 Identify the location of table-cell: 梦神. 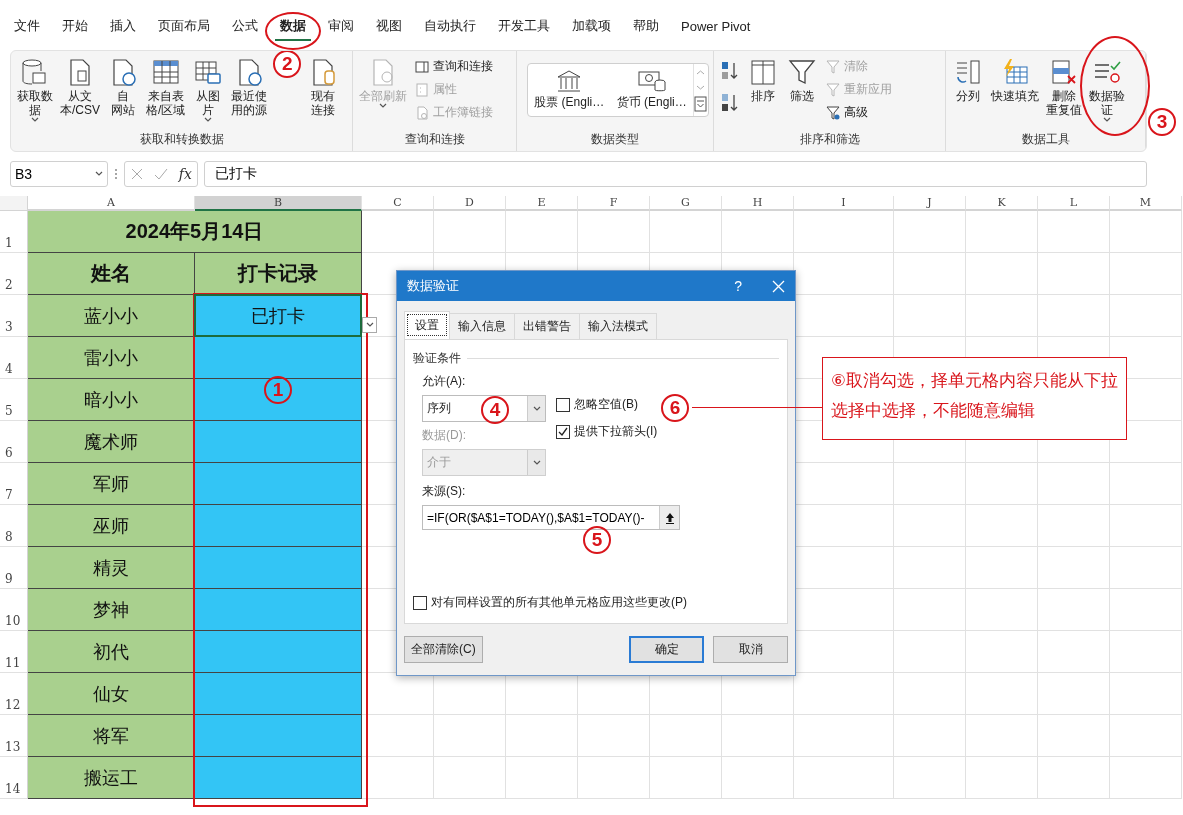
(111, 610).